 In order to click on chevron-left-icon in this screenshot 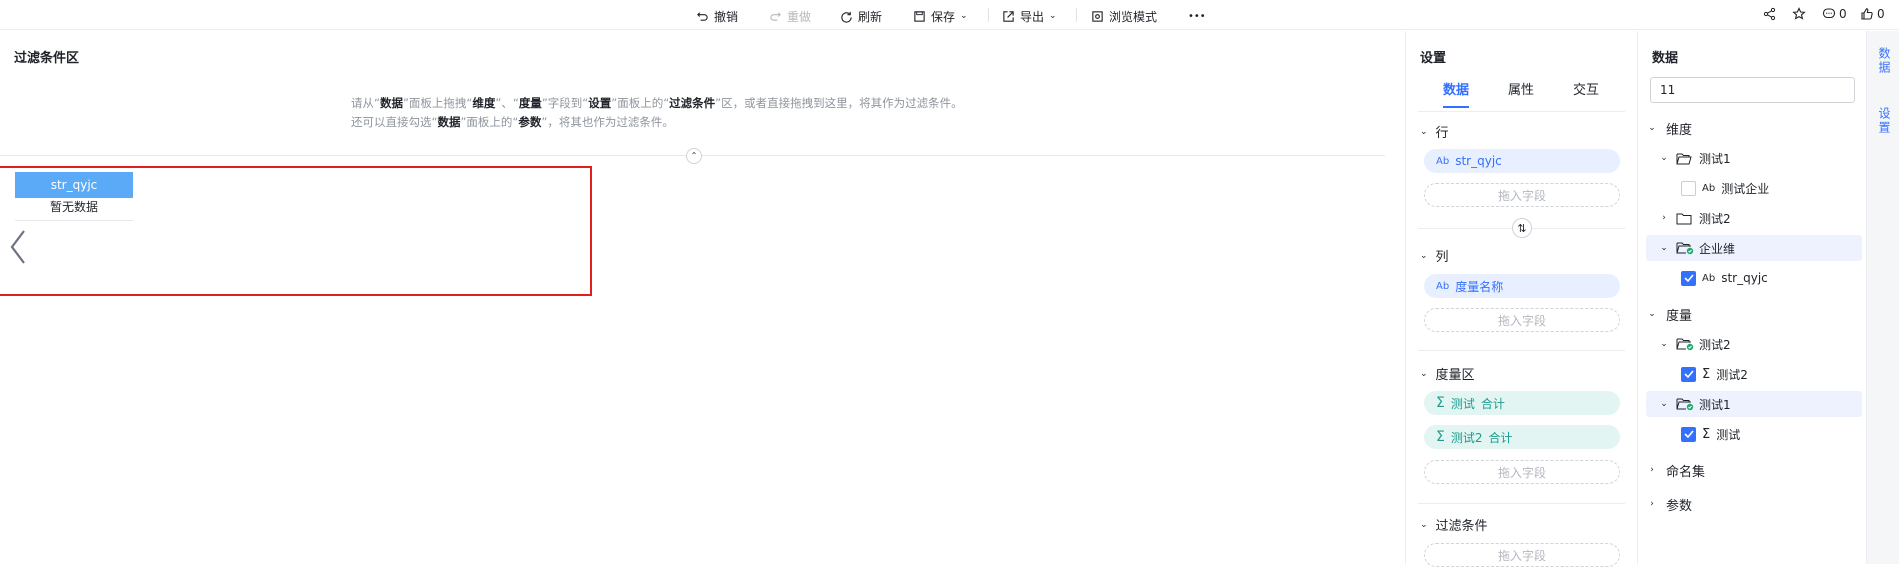, I will do `click(18, 247)`.